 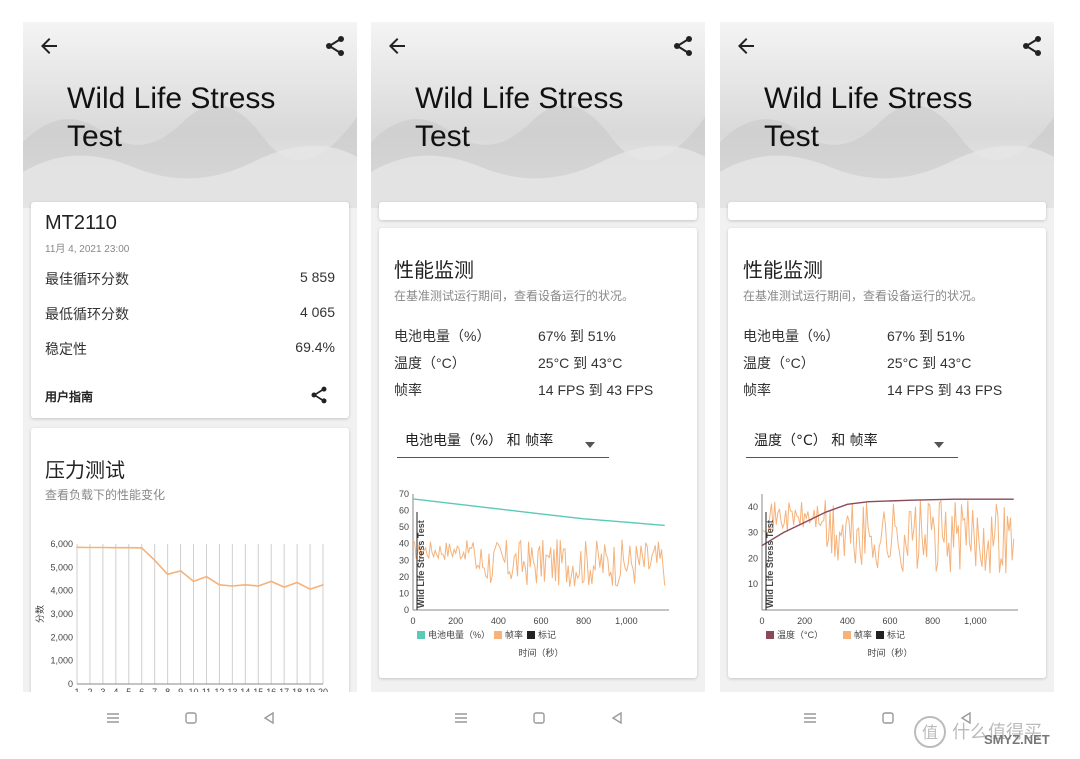 What do you see at coordinates (930, 732) in the screenshot?
I see `svg-text: 值` at bounding box center [930, 732].